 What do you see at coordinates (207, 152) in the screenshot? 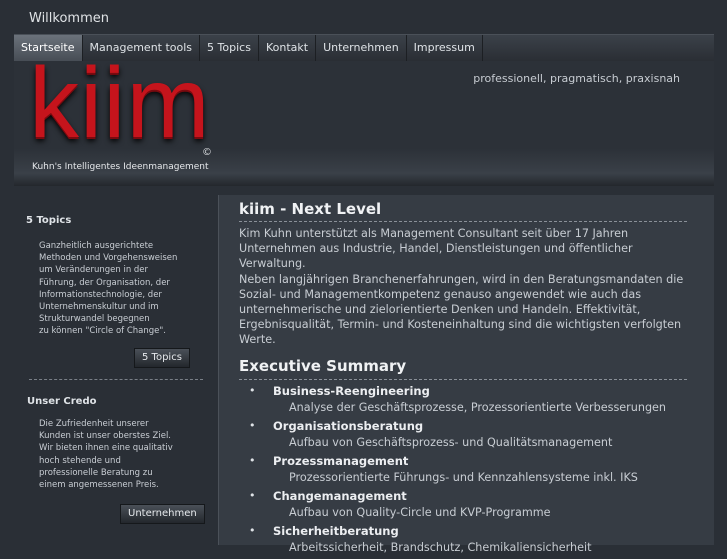
I see `copyright-symbol: ©` at bounding box center [207, 152].